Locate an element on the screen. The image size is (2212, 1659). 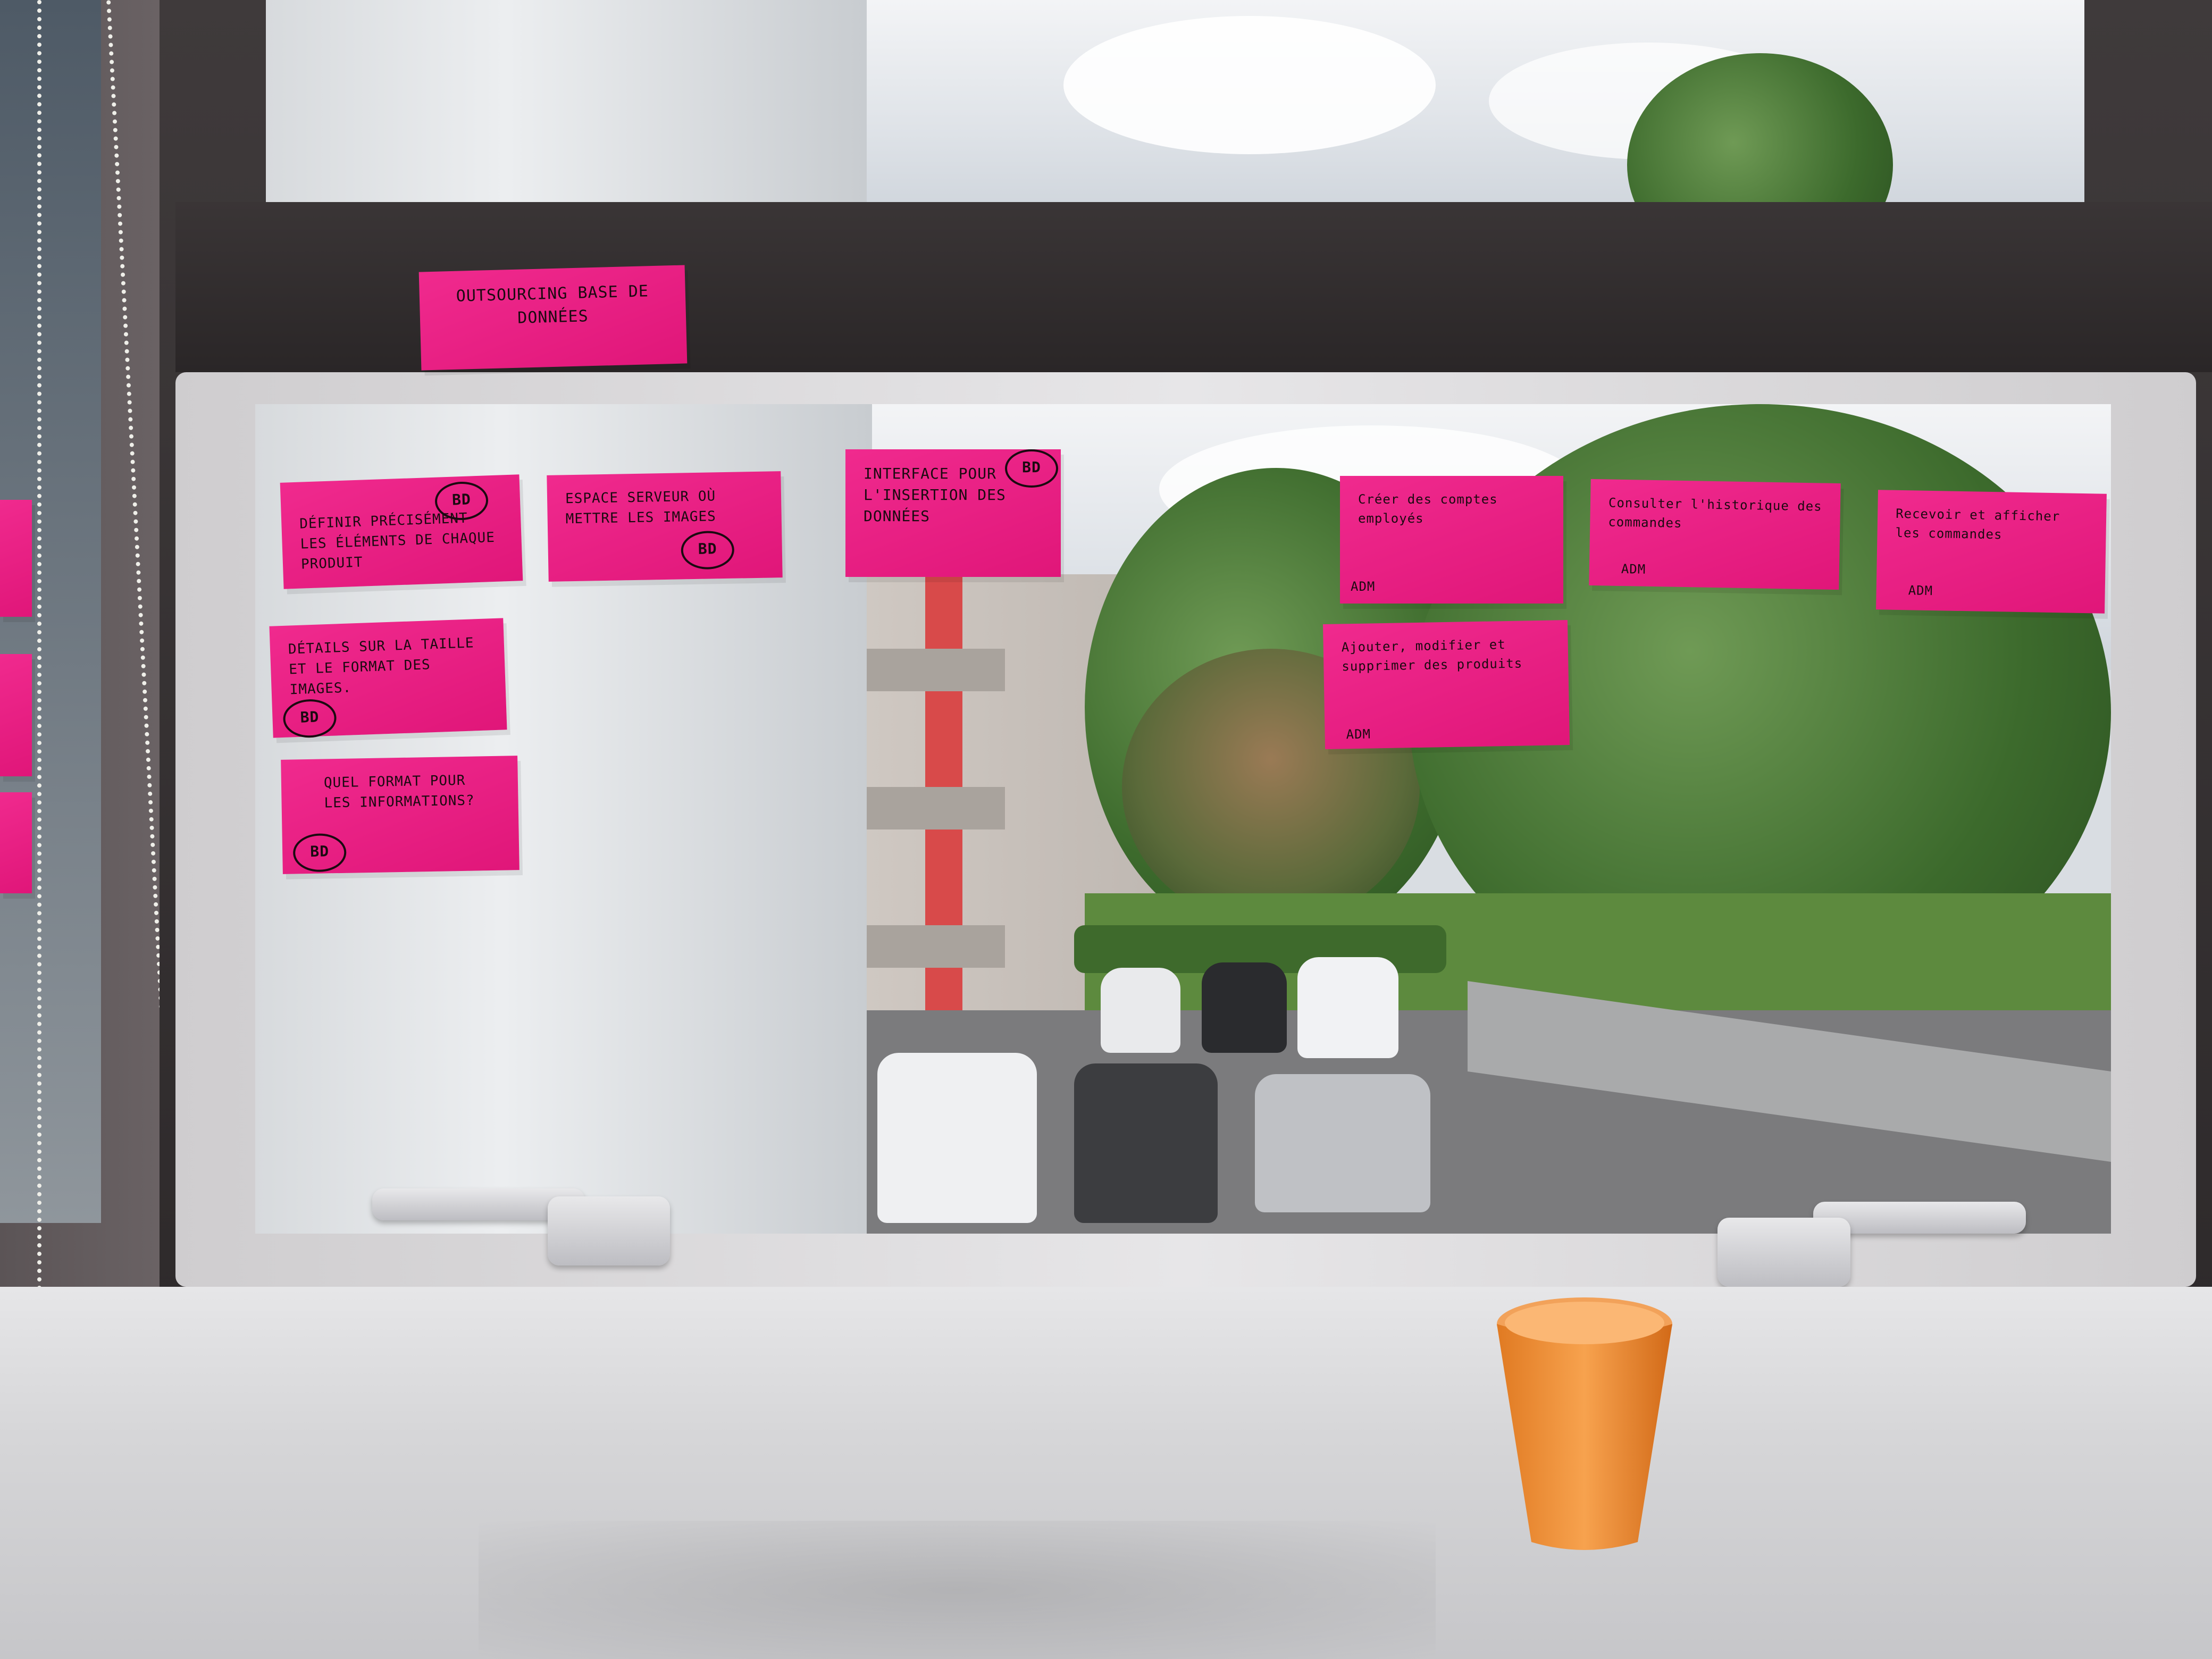
sticky-note-top: Outsourcing base de données is located at coordinates (553, 318).